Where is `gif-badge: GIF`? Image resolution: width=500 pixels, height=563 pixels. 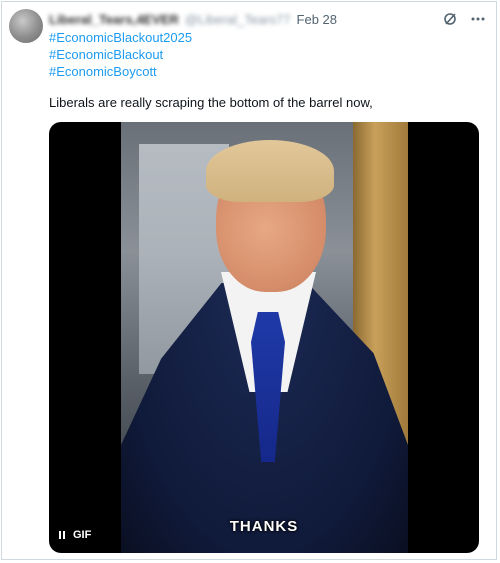
gif-badge: GIF is located at coordinates (82, 535).